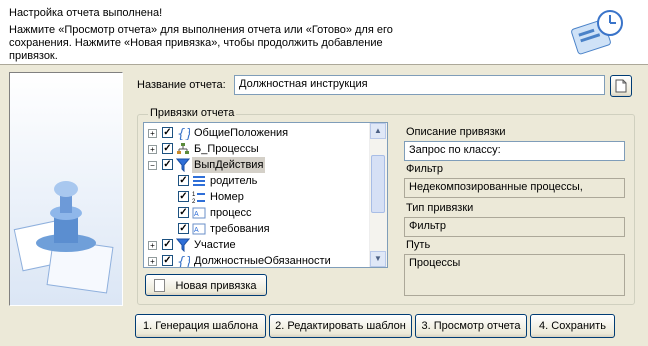 The width and height of the screenshot is (648, 346). What do you see at coordinates (418, 245) in the screenshot?
I see `path-label: Путь` at bounding box center [418, 245].